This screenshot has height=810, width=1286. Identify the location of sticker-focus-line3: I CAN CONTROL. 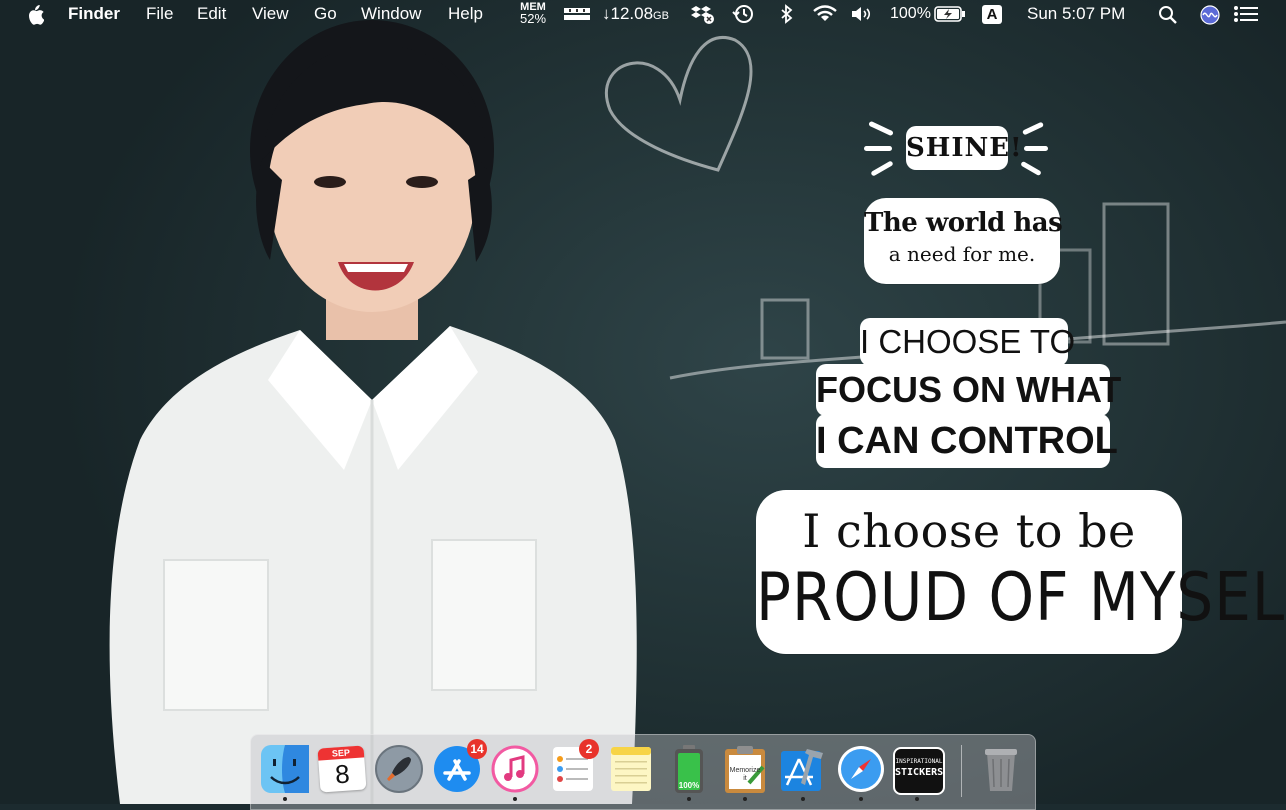
(967, 441).